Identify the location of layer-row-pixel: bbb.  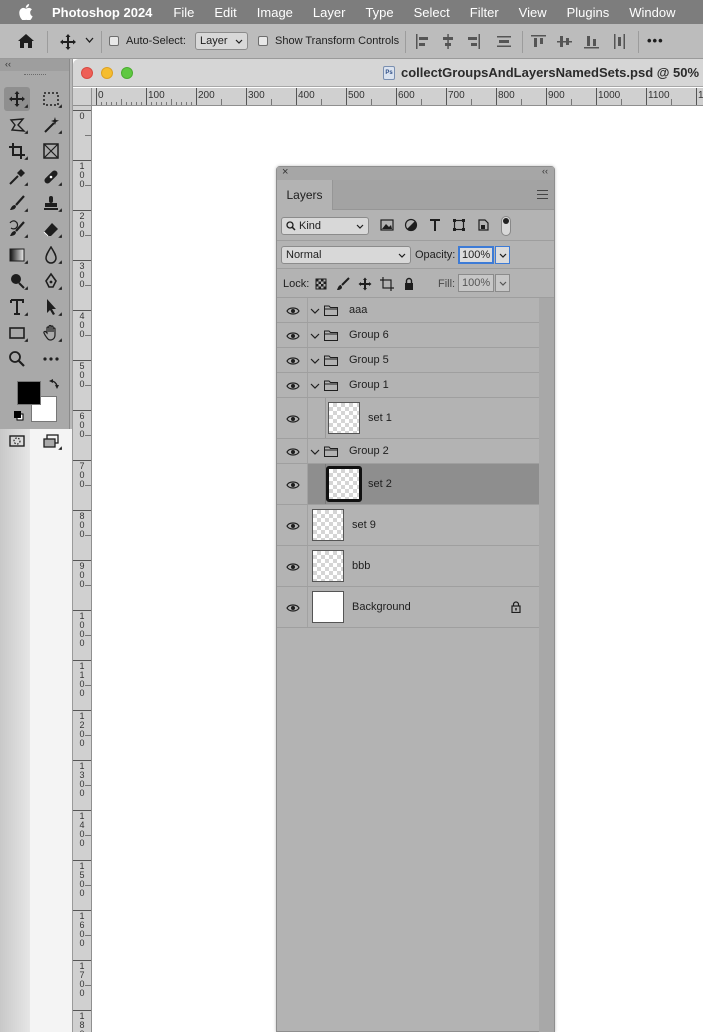
(408, 566).